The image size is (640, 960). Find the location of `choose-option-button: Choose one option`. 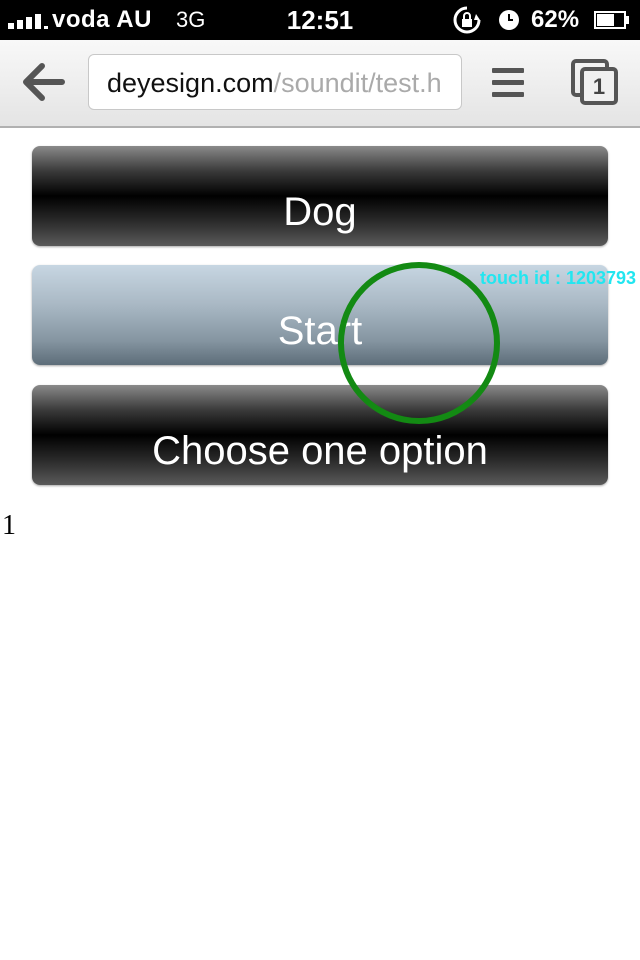

choose-option-button: Choose one option is located at coordinates (320, 435).